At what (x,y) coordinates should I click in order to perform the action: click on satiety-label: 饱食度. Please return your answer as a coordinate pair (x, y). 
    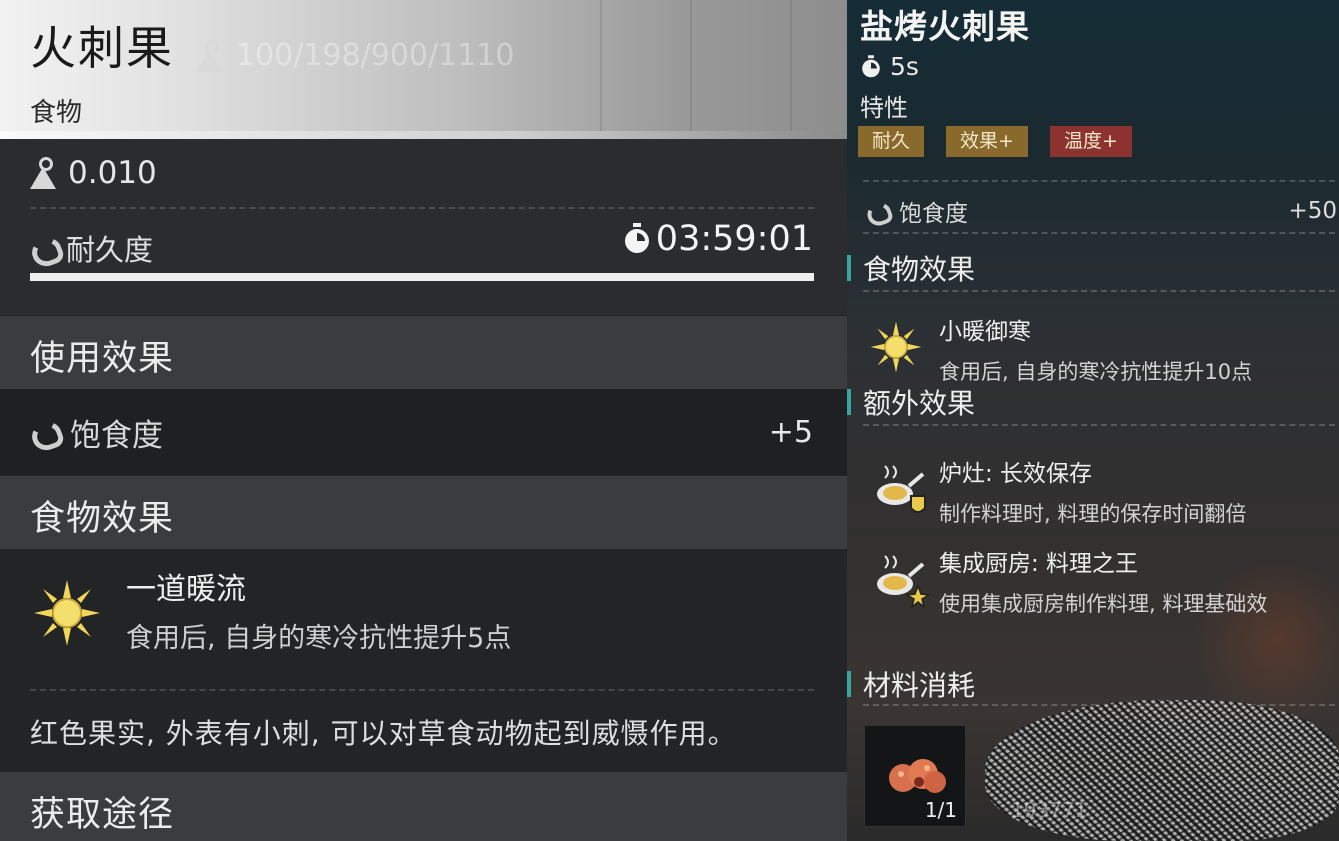
    Looking at the image, I should click on (116, 435).